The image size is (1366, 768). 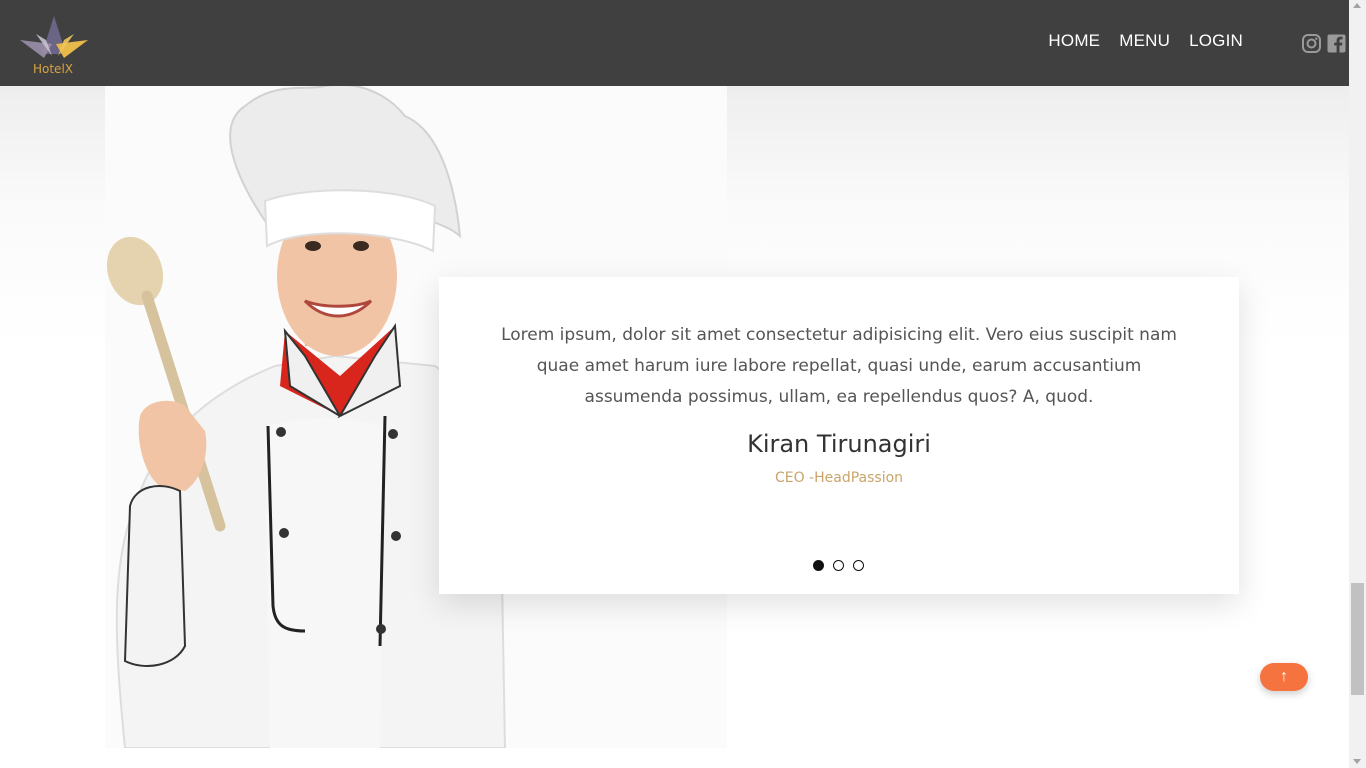 I want to click on scroll-to-top-button: ↑, so click(x=1284, y=677).